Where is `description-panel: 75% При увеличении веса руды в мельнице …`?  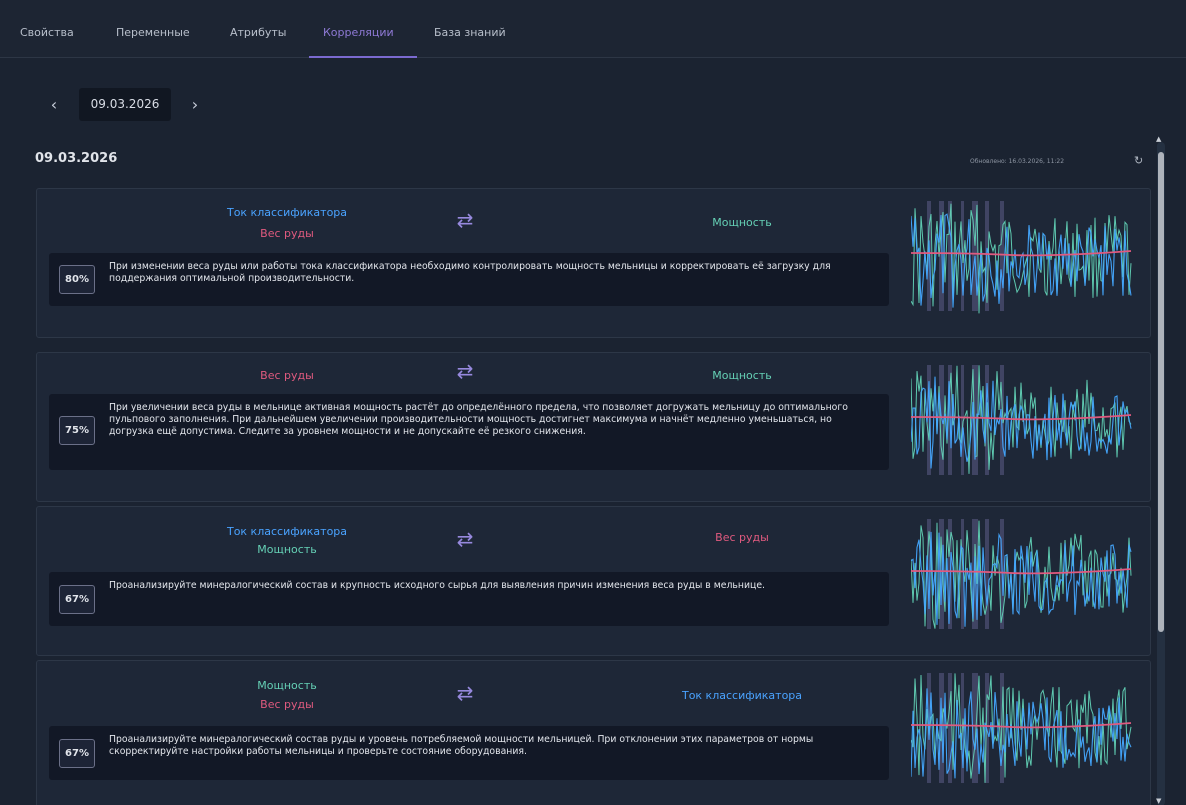 description-panel: 75% При увеличении веса руды в мельнице … is located at coordinates (469, 432).